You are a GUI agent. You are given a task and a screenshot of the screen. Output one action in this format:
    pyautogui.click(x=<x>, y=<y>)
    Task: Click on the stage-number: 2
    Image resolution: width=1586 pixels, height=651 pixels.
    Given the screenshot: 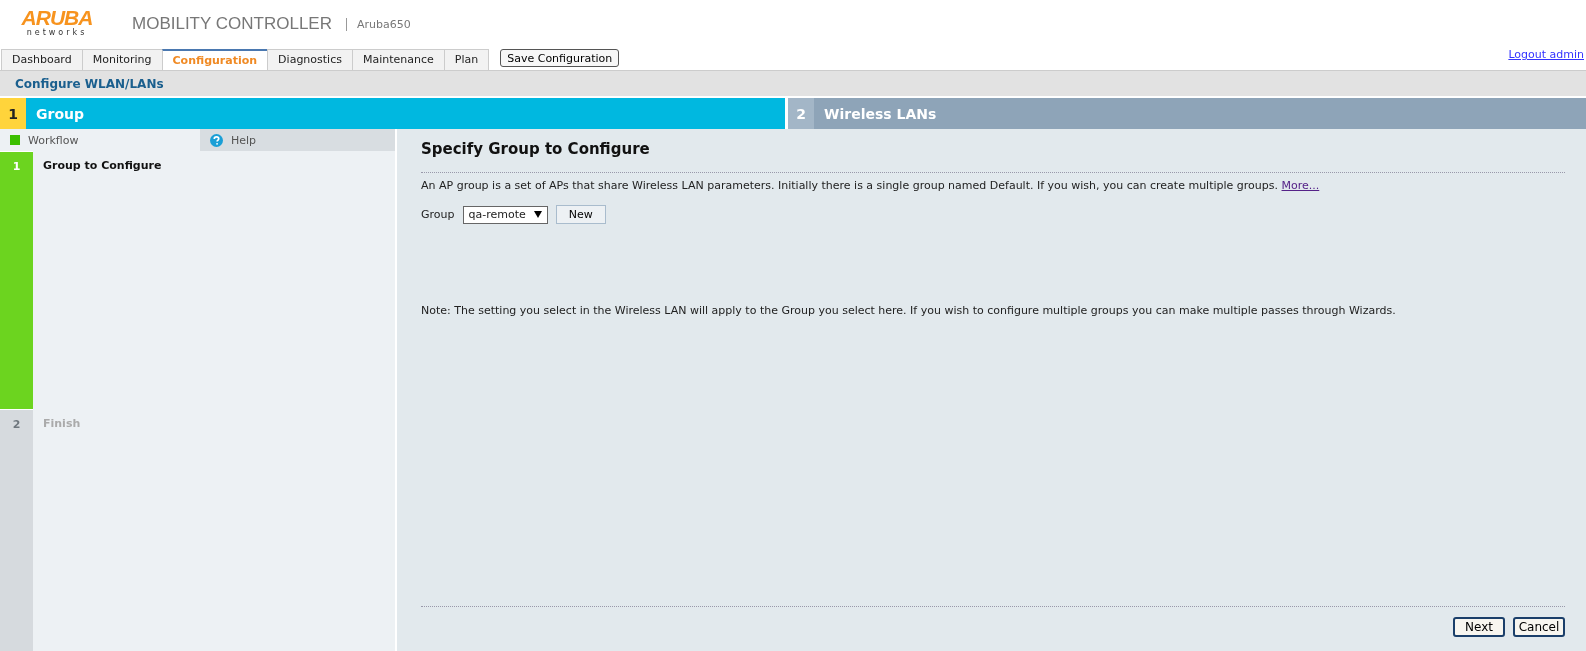 What is the action you would take?
    pyautogui.click(x=801, y=113)
    